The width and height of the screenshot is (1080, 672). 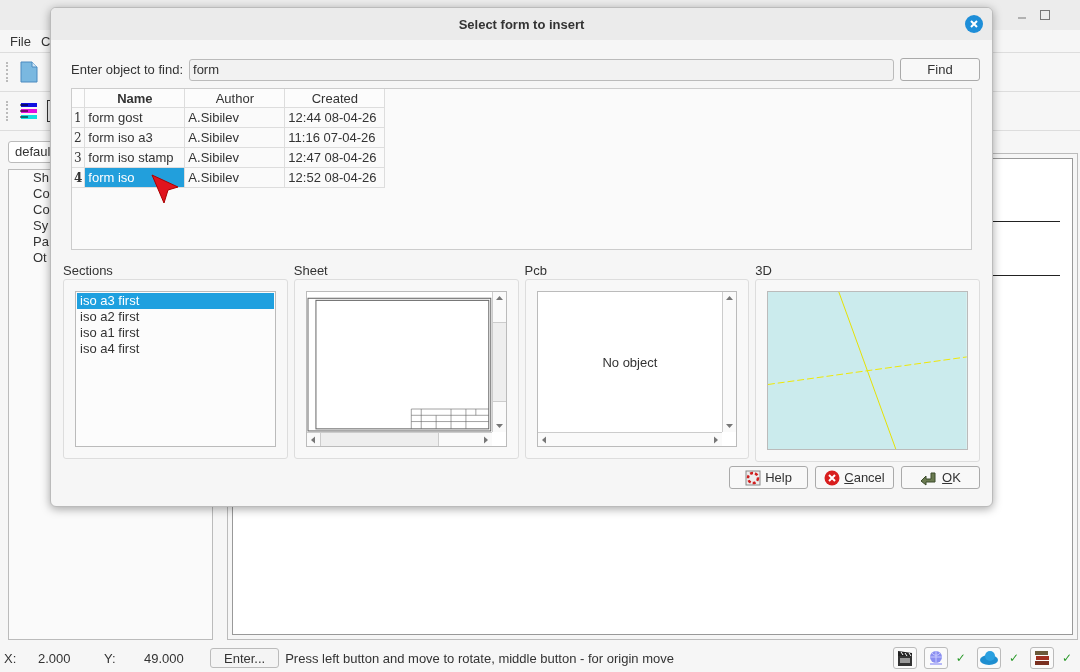 I want to click on return-arrow-icon, so click(x=929, y=477).